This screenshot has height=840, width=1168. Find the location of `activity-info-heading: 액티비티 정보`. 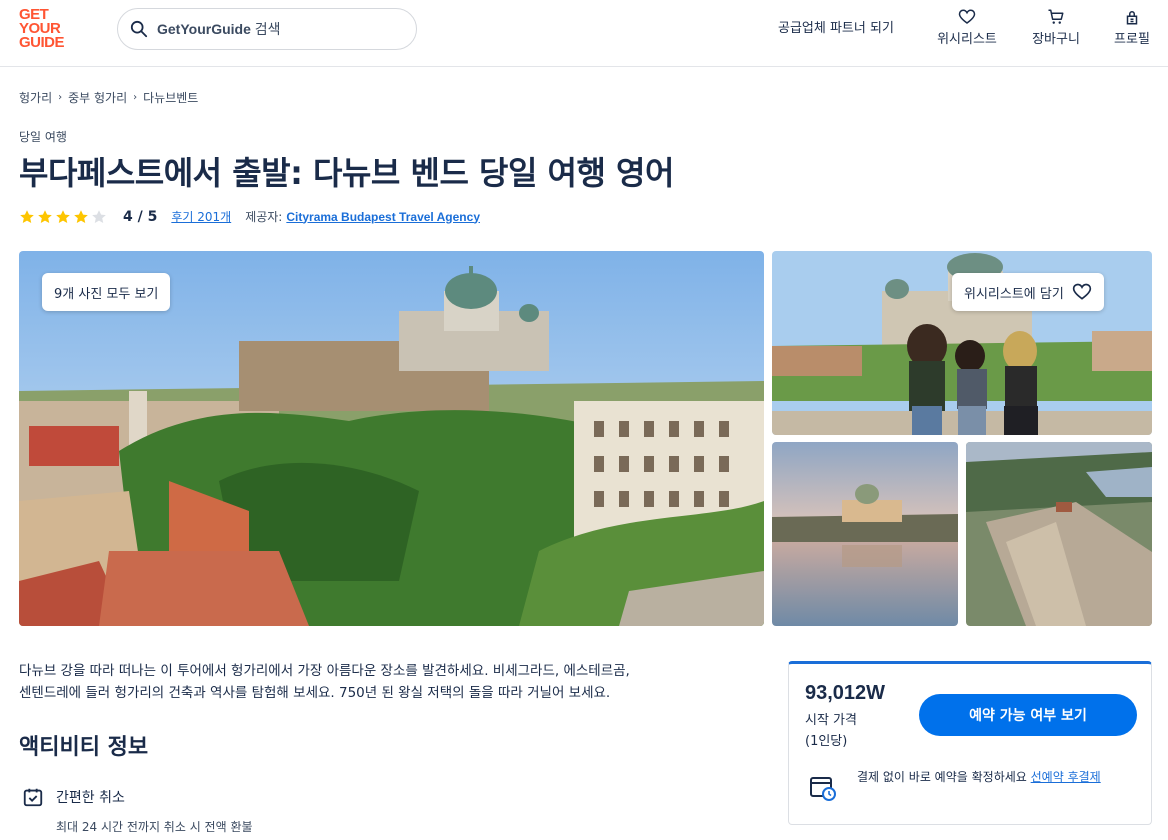

activity-info-heading: 액티비티 정보 is located at coordinates (84, 747).